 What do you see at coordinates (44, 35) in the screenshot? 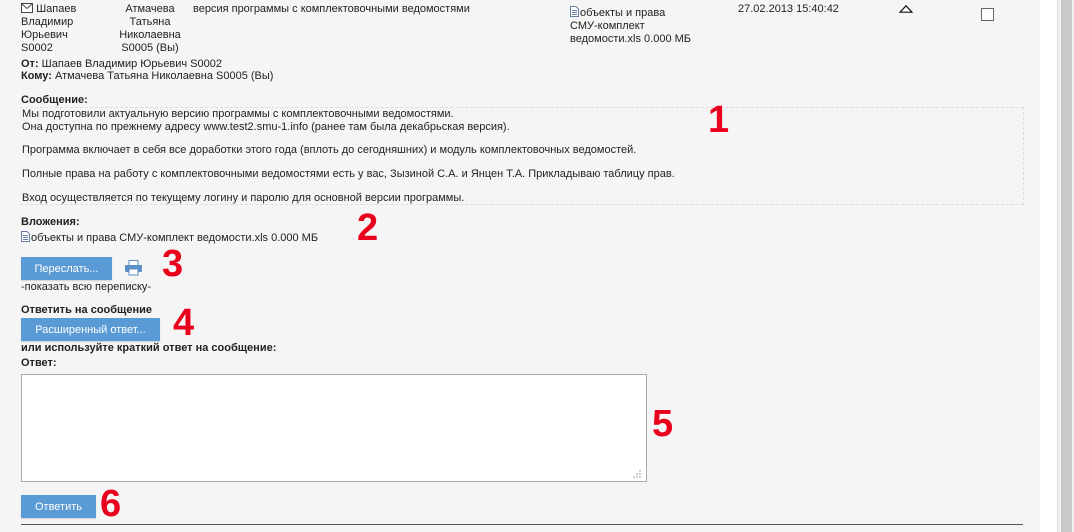
I see `from-name-line: Юрьевич` at bounding box center [44, 35].